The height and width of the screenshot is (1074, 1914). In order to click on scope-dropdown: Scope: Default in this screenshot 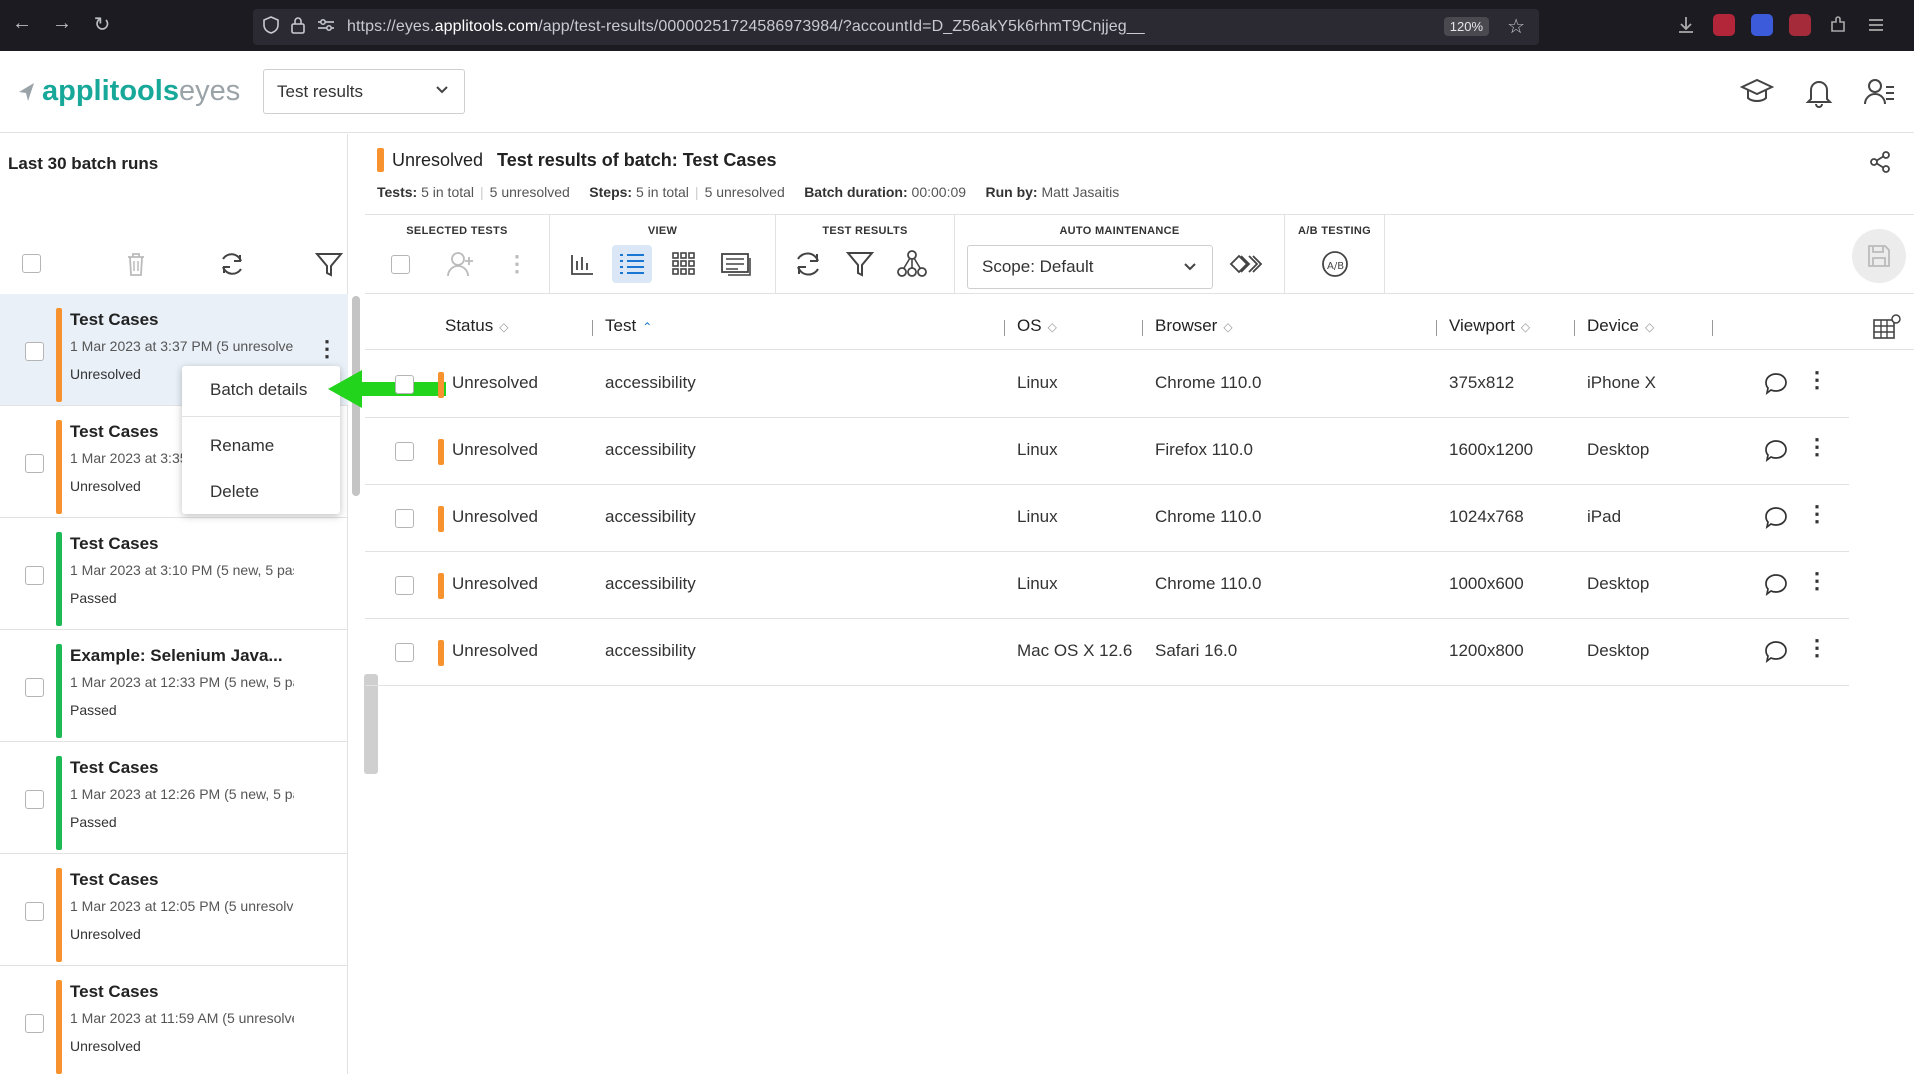, I will do `click(1090, 267)`.